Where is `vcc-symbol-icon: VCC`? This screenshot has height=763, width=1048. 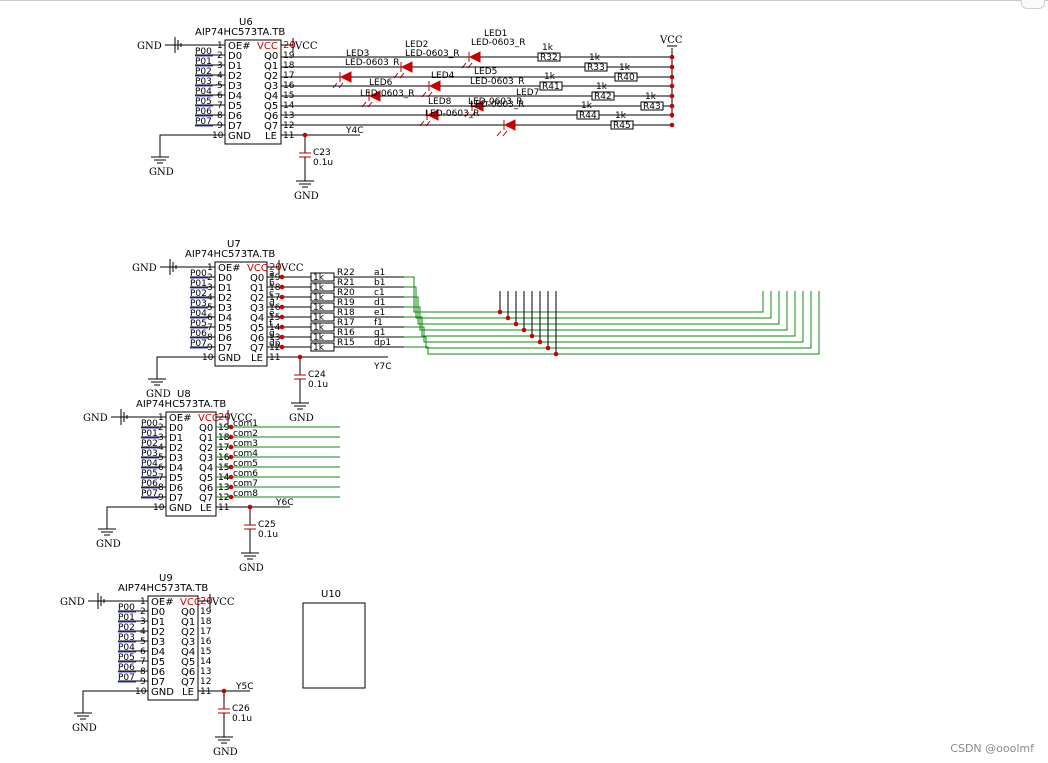 vcc-symbol-icon: VCC is located at coordinates (291, 267).